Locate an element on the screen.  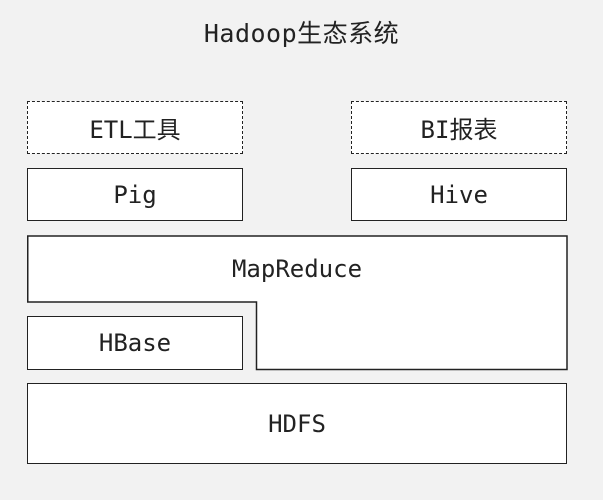
mapreduce-label: MapReduce is located at coordinates (297, 269).